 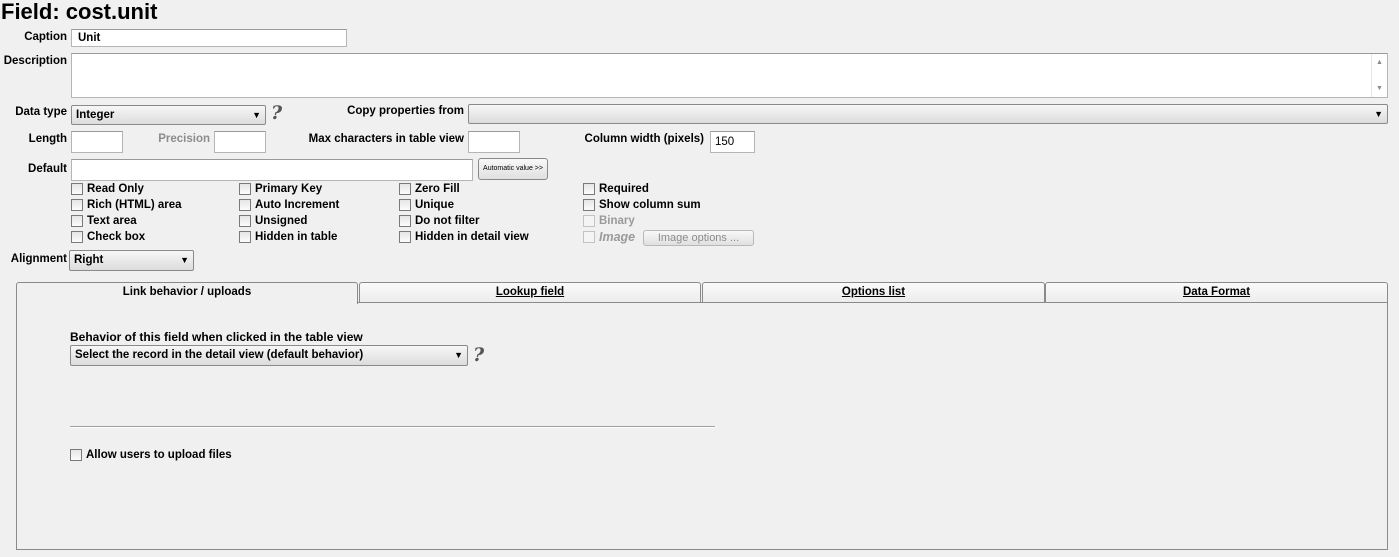 I want to click on hidden-in-detail-checkbox: Hidden in detail view, so click(x=464, y=237).